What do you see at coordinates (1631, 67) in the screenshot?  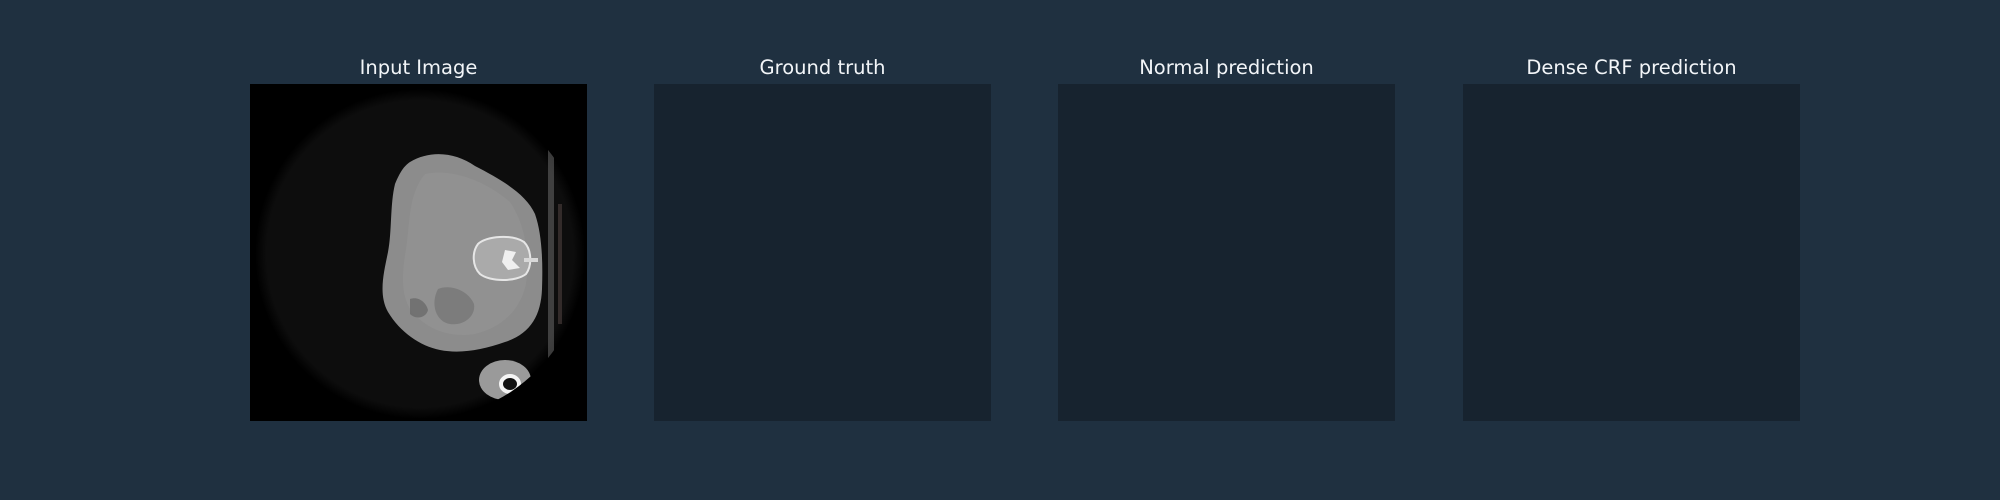 I see `panel-title-dense-crf-prediction: Dense CRF prediction` at bounding box center [1631, 67].